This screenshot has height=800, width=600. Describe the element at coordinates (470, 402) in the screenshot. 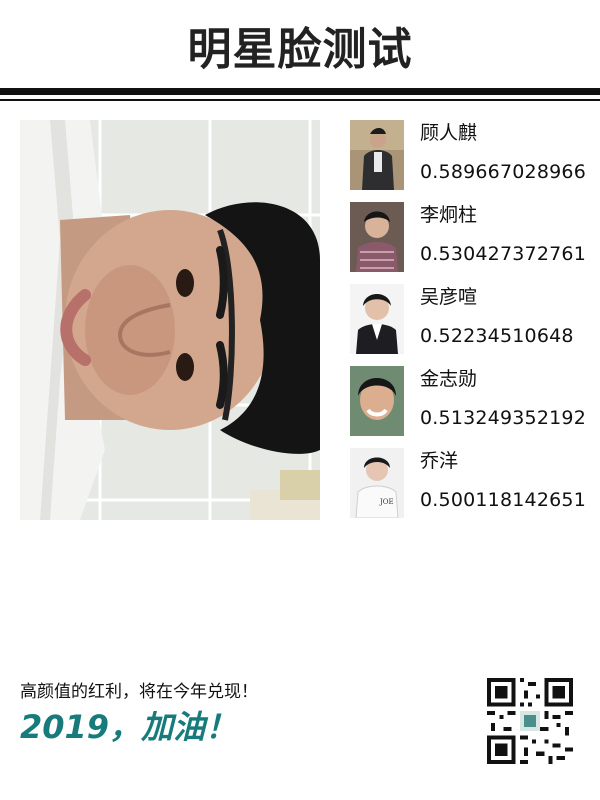

I see `match-item-4: 金志勋 0.513249352192` at that location.